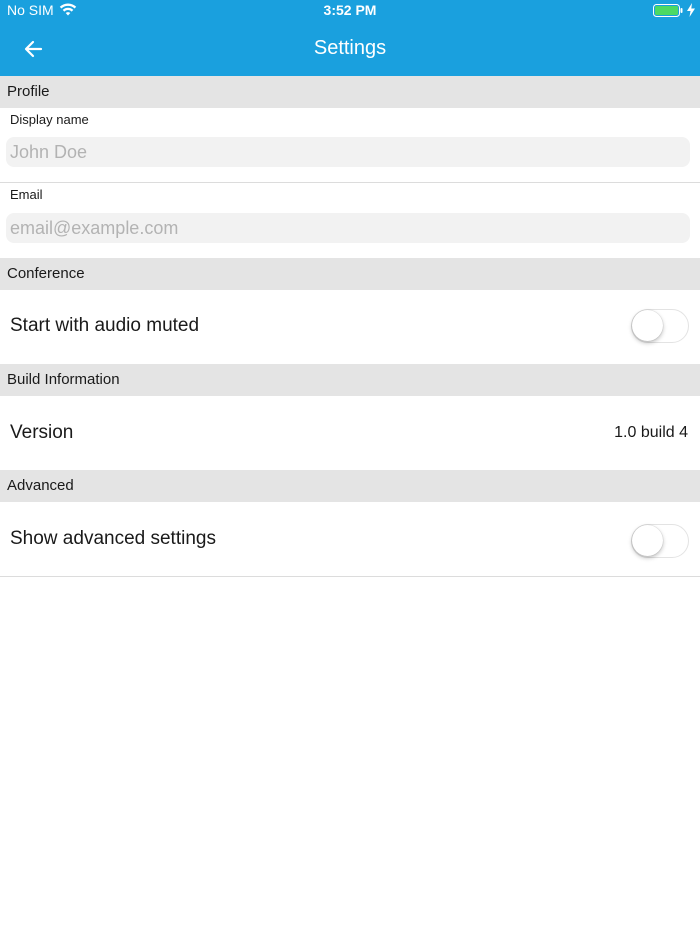  Describe the element at coordinates (40, 485) in the screenshot. I see `section-title: Advanced` at that location.